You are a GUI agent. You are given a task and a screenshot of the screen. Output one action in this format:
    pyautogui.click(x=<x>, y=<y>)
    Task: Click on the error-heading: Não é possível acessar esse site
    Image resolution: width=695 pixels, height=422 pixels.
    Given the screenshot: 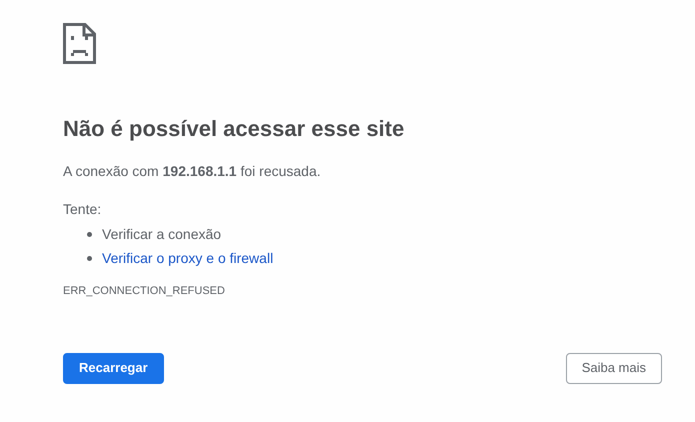 What is the action you would take?
    pyautogui.click(x=233, y=129)
    